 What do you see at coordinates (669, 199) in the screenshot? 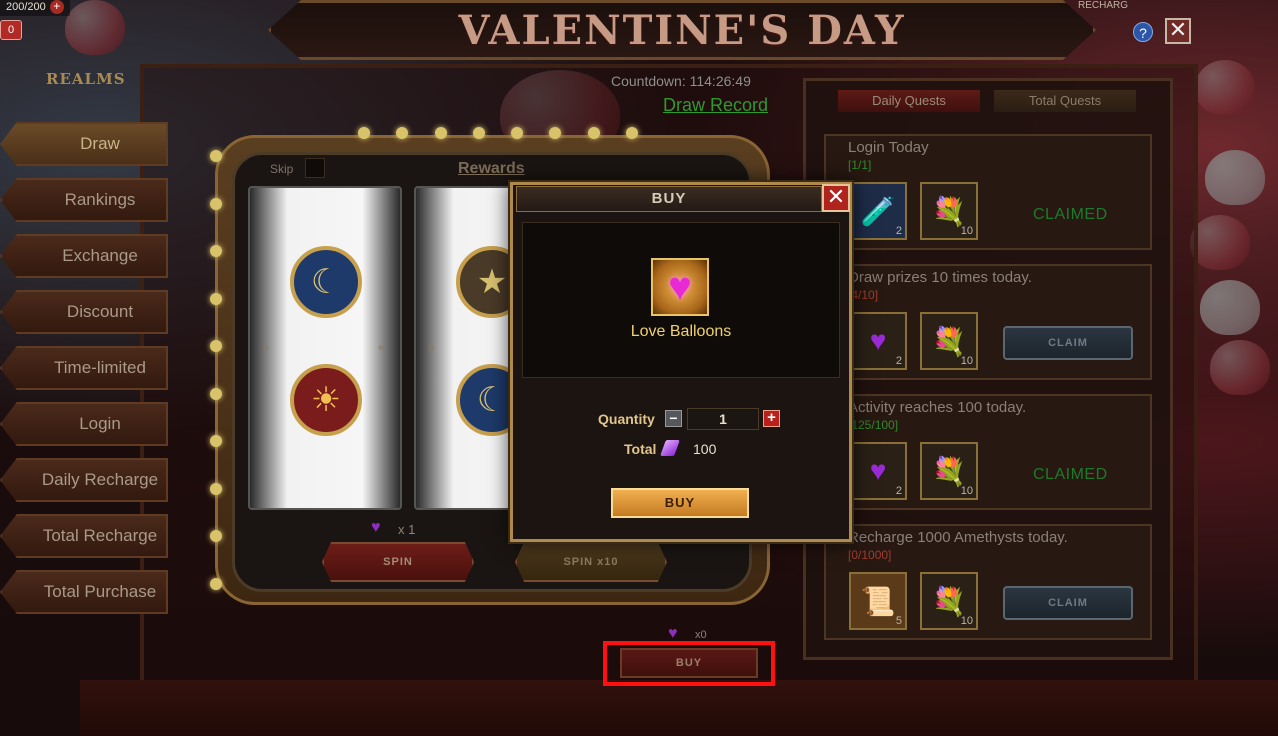
I see `modal-title: BUY` at bounding box center [669, 199].